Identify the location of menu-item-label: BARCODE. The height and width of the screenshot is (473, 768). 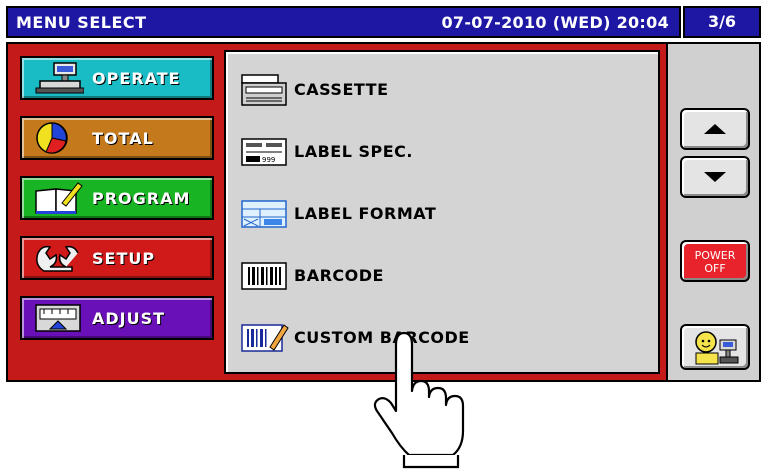
(339, 275).